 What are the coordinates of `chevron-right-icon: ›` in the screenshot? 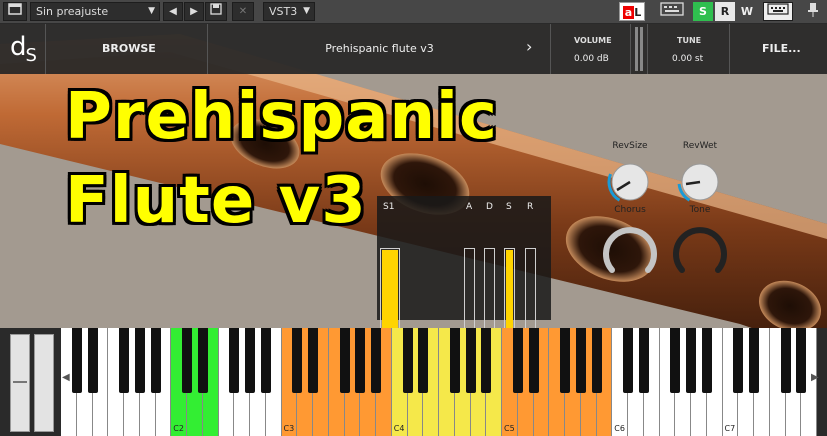 It's located at (529, 46).